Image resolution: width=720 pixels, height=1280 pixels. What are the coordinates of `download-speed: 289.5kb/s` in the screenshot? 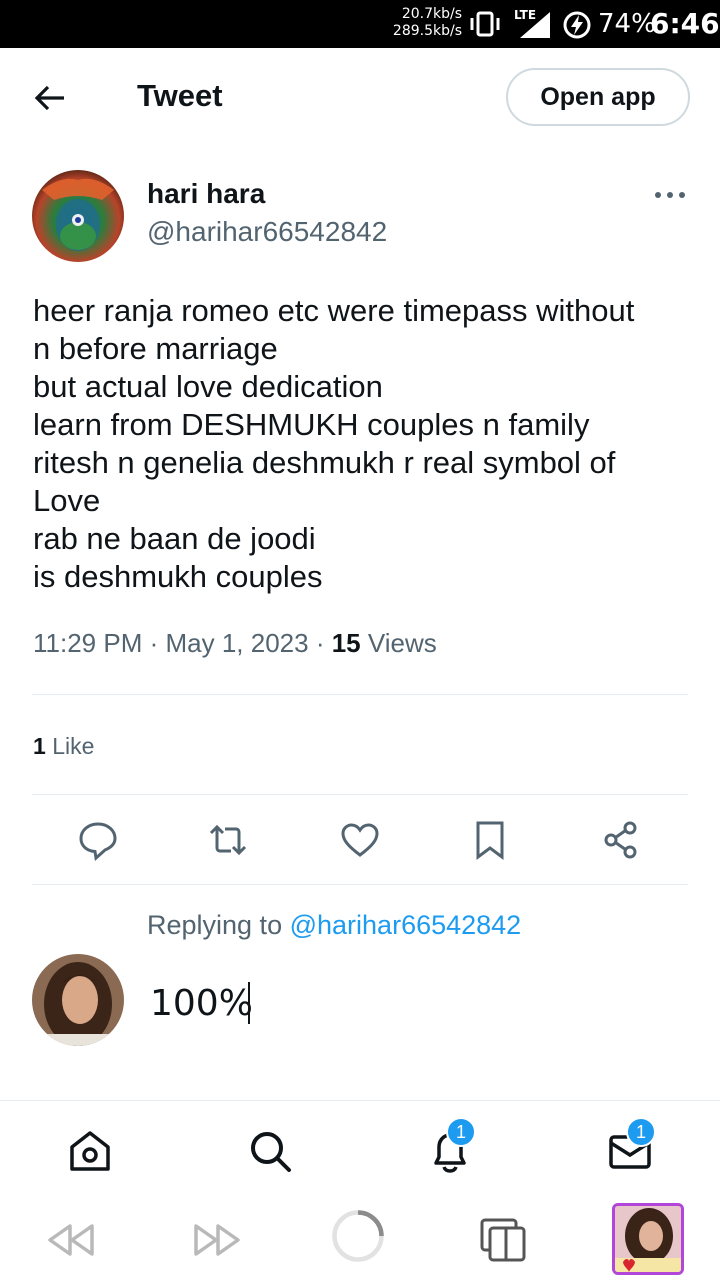 It's located at (427, 31).